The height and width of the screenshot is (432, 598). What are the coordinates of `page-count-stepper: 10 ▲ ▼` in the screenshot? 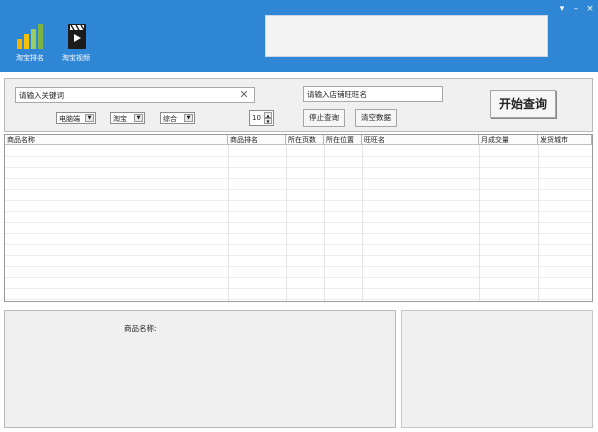 It's located at (261, 118).